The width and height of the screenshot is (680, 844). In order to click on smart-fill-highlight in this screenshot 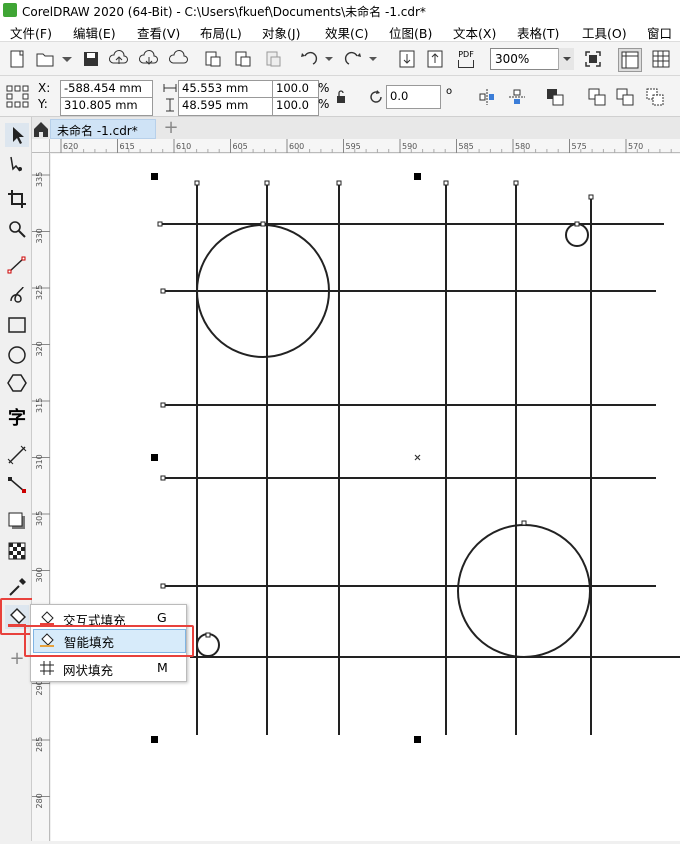, I will do `click(109, 641)`.